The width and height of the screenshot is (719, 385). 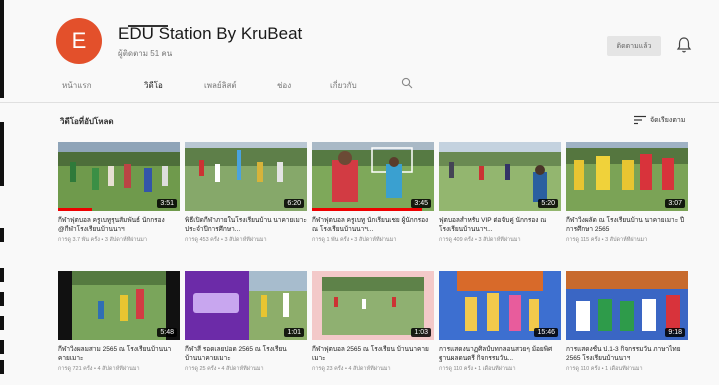 What do you see at coordinates (119, 176) in the screenshot?
I see `video-thumbnail: 3:51` at bounding box center [119, 176].